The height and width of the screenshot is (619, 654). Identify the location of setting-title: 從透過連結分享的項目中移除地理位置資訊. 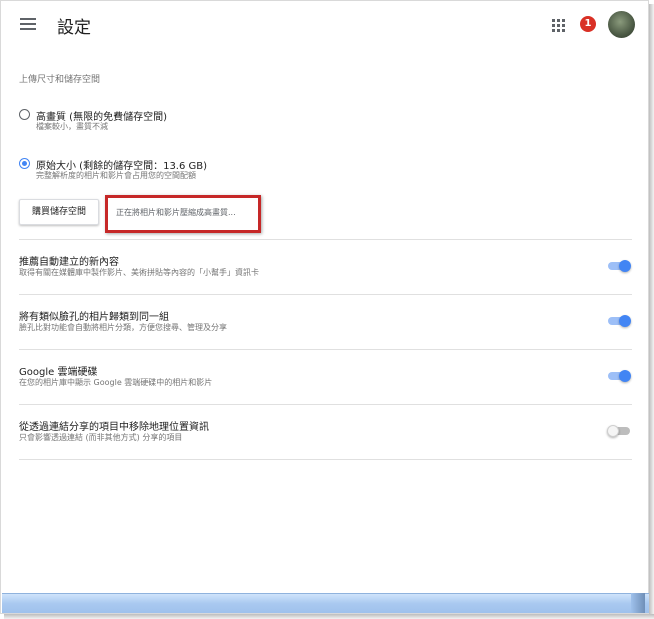
(114, 427).